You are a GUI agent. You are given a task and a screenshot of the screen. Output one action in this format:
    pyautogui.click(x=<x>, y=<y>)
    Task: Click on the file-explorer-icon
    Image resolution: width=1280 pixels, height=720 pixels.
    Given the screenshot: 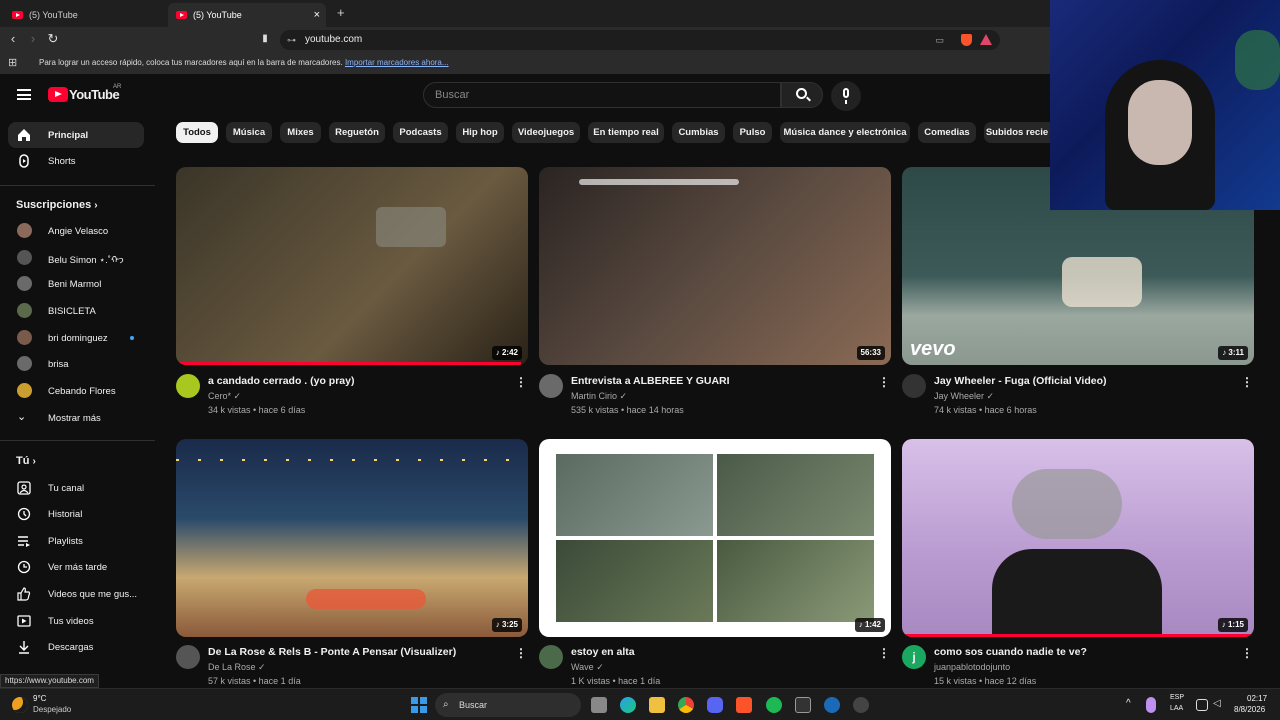 What is the action you would take?
    pyautogui.click(x=657, y=705)
    